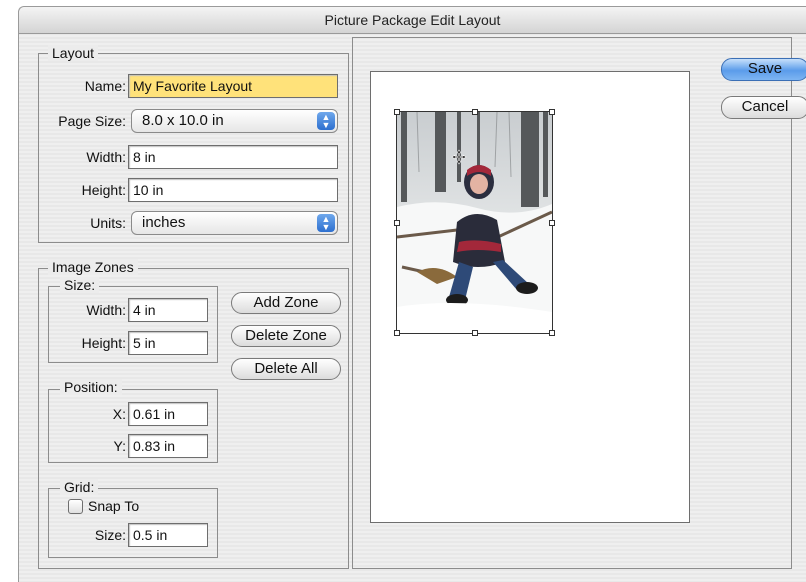 The width and height of the screenshot is (806, 582). Describe the element at coordinates (763, 69) in the screenshot. I see `save-button: Save` at that location.